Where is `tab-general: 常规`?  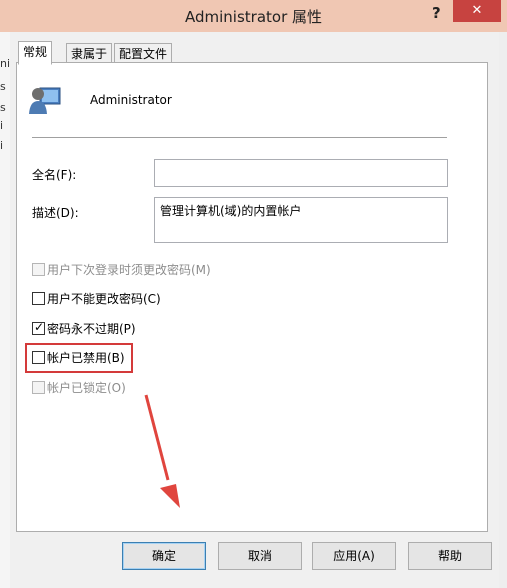 tab-general: 常规 is located at coordinates (35, 53).